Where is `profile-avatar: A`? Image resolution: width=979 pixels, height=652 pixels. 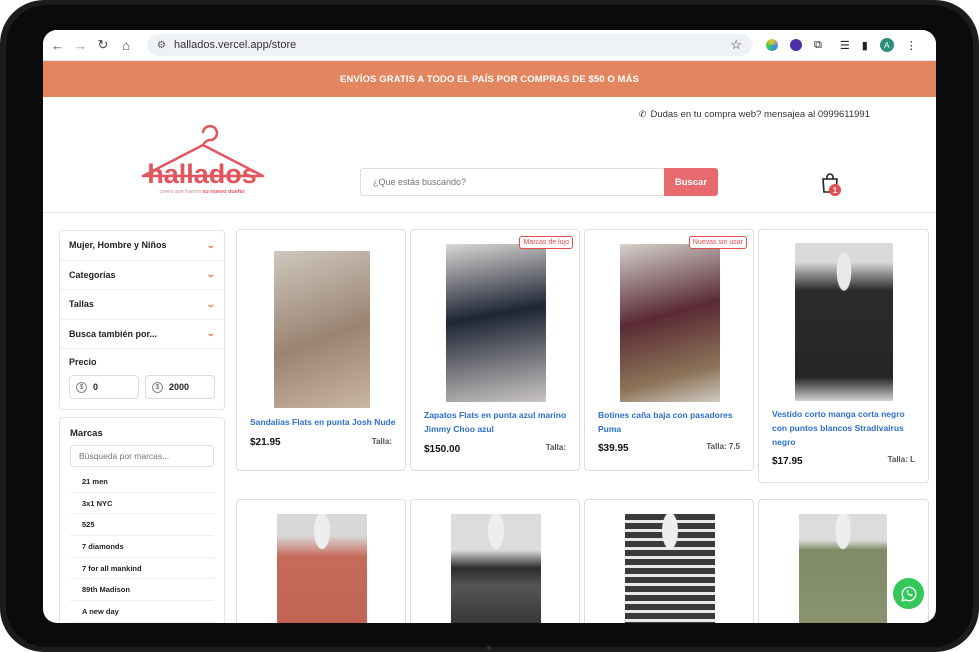
profile-avatar: A is located at coordinates (886, 45).